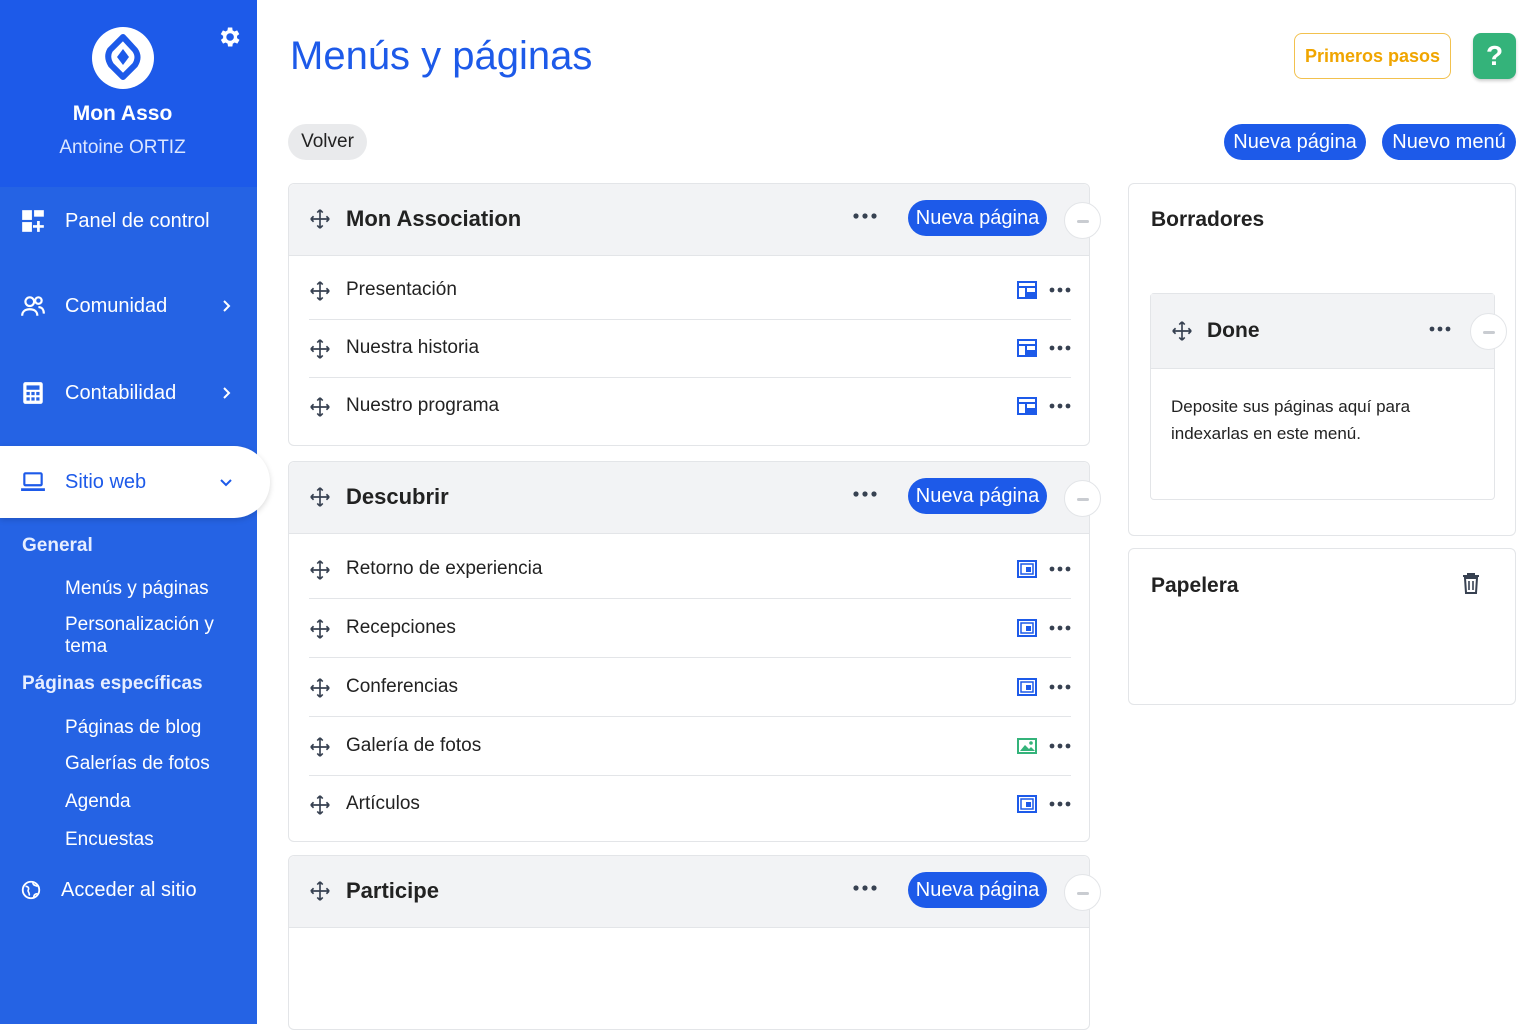 The width and height of the screenshot is (1536, 1030). What do you see at coordinates (694, 942) in the screenshot?
I see `menu-card: Participe Nueva página` at bounding box center [694, 942].